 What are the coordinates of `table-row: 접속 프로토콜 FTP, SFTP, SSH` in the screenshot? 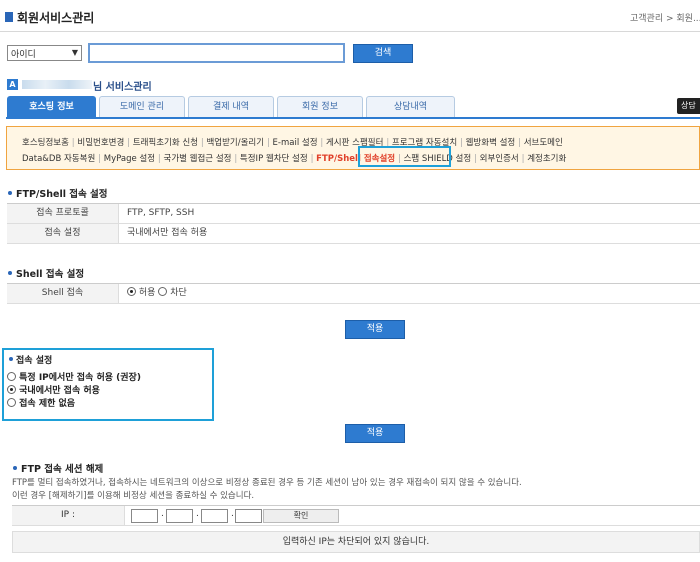 It's located at (353, 214).